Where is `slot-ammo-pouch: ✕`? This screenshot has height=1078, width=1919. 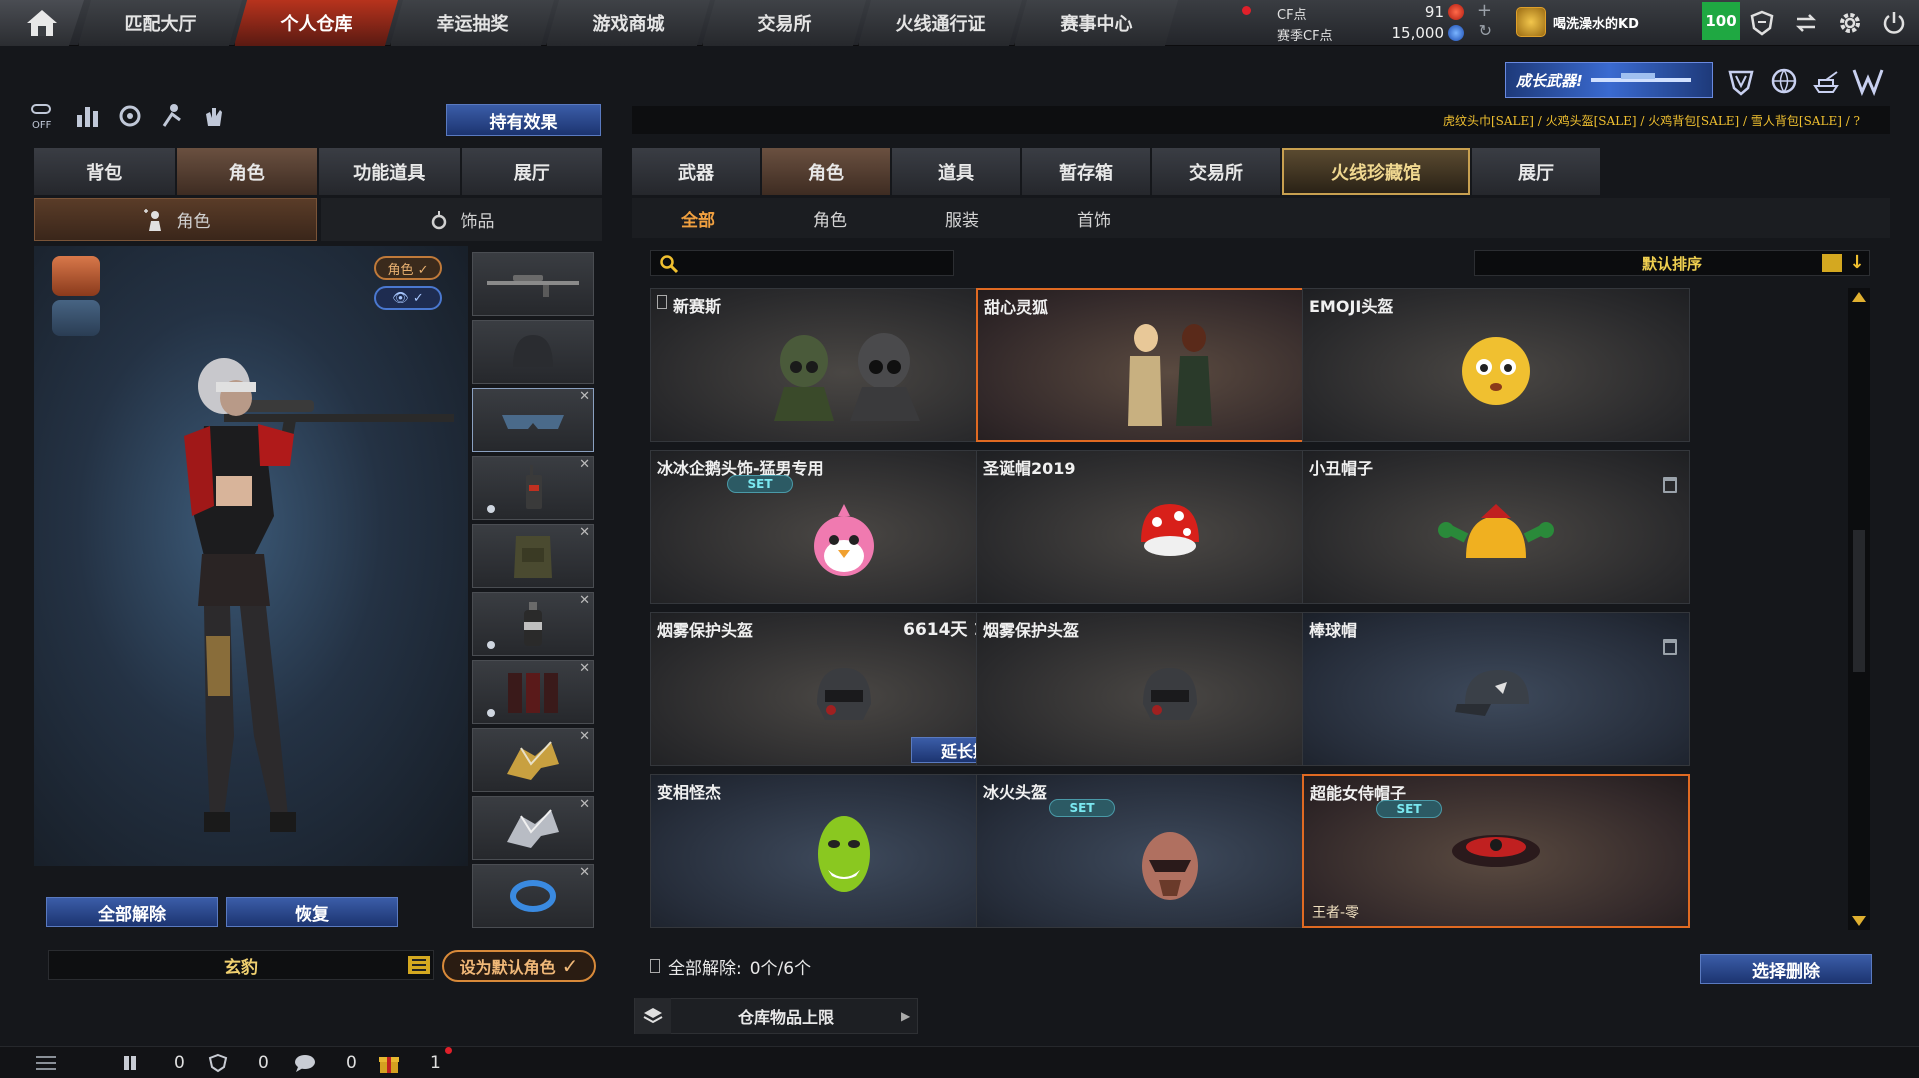
slot-ammo-pouch: ✕ is located at coordinates (533, 692).